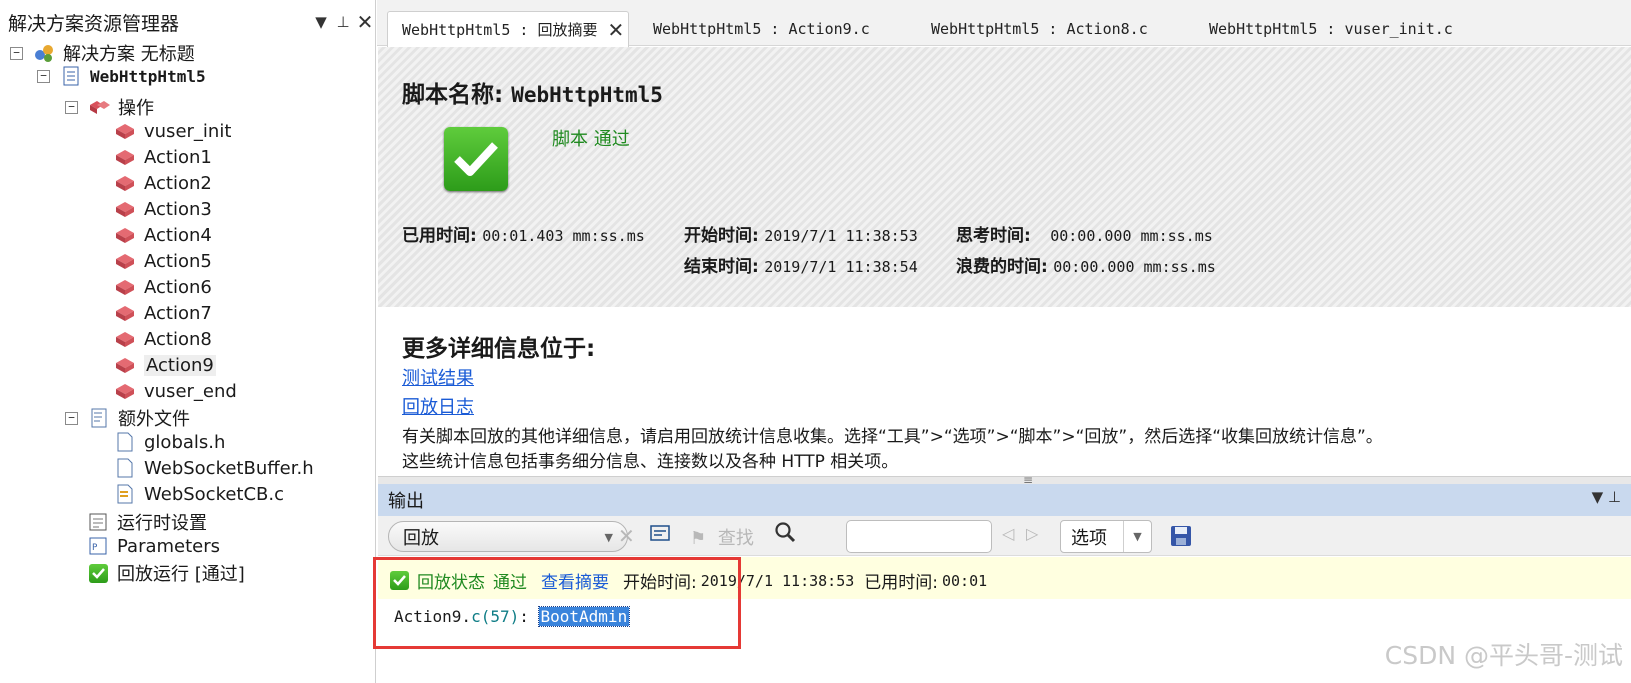 The height and width of the screenshot is (683, 1631). Describe the element at coordinates (1089, 538) in the screenshot. I see `options-label: 选项` at that location.